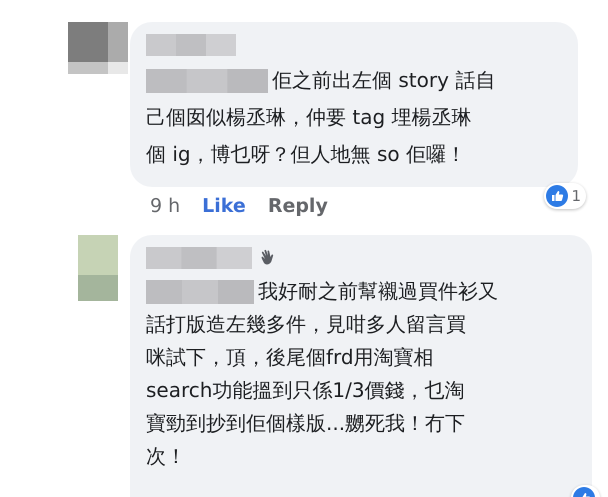  Describe the element at coordinates (166, 456) in the screenshot. I see `comment-text: 次！` at that location.